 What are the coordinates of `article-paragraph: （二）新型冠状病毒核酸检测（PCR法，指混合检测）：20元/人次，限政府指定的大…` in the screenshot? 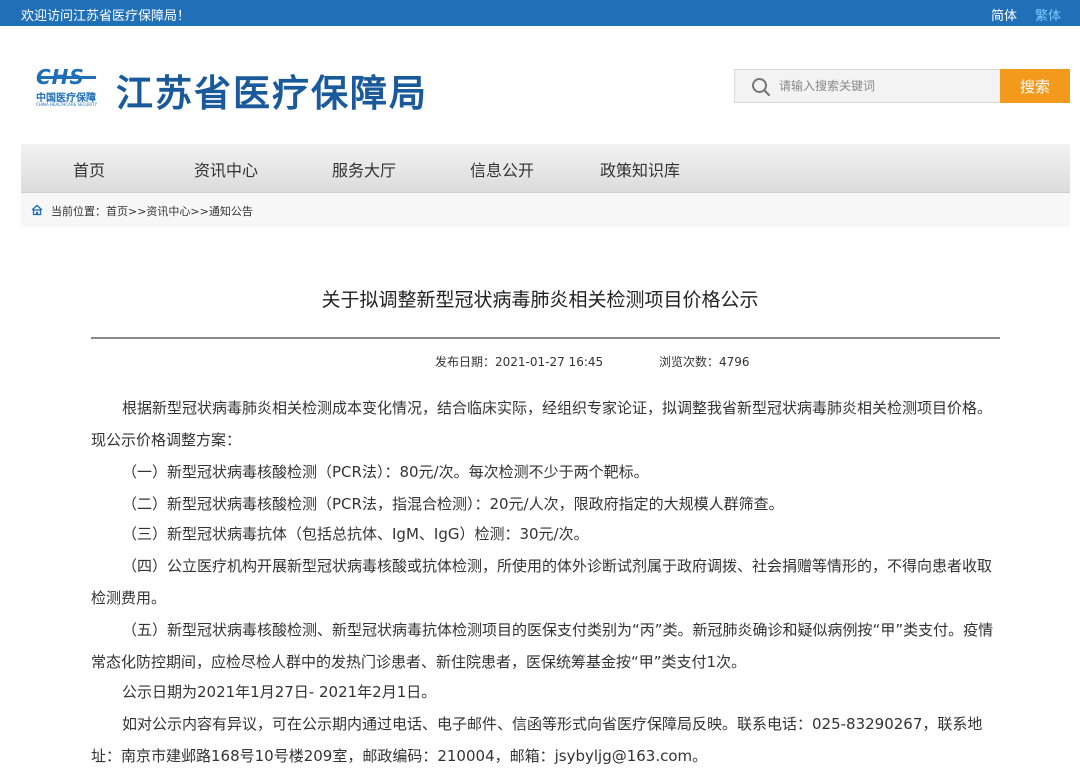 It's located at (453, 504).